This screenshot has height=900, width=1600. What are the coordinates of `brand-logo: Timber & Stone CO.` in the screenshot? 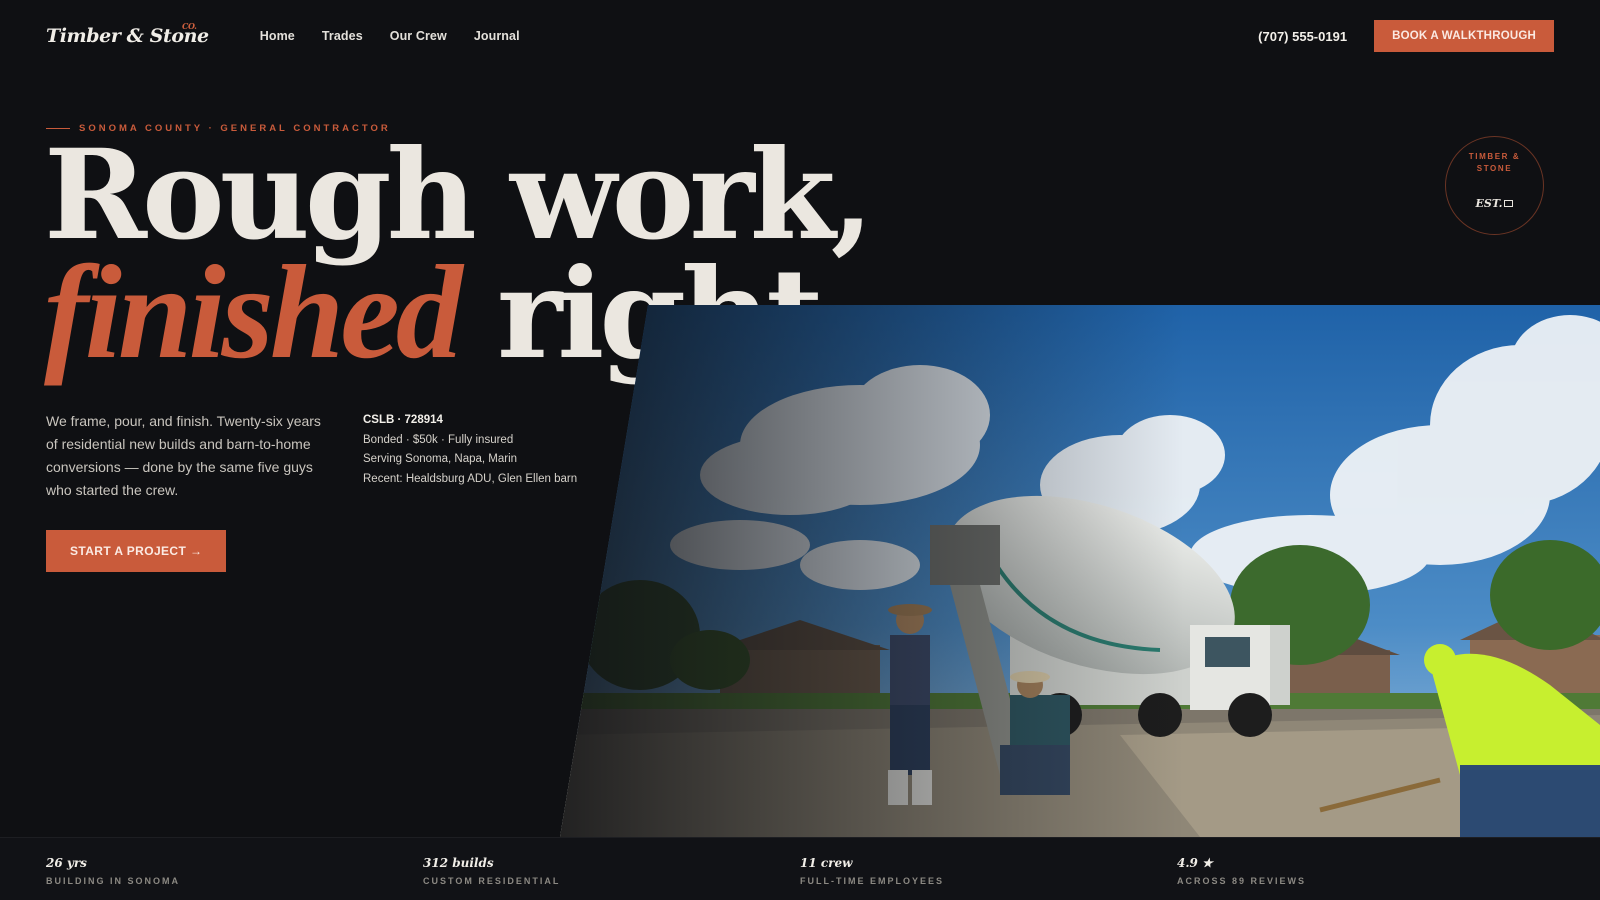 It's located at (127, 34).